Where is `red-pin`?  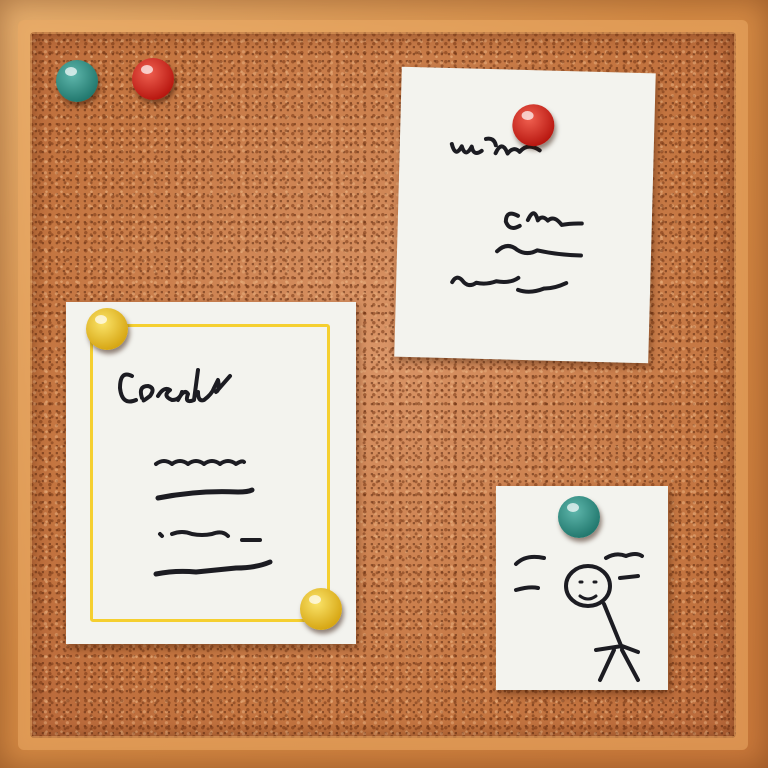
red-pin is located at coordinates (153, 79).